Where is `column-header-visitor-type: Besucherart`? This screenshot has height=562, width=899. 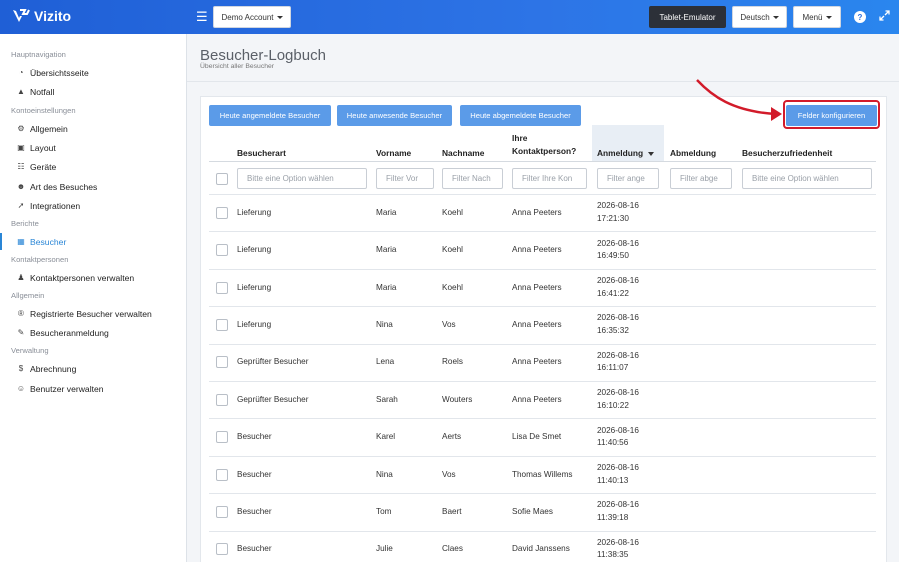
column-header-visitor-type: Besucherart is located at coordinates (302, 146).